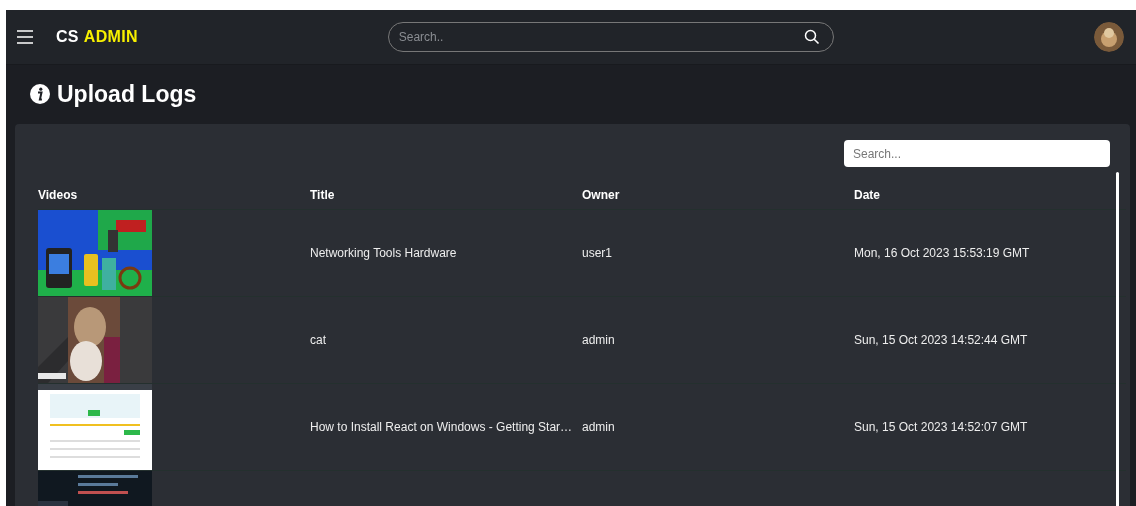 The height and width of the screenshot is (506, 1136). I want to click on menu-icon, so click(25, 37).